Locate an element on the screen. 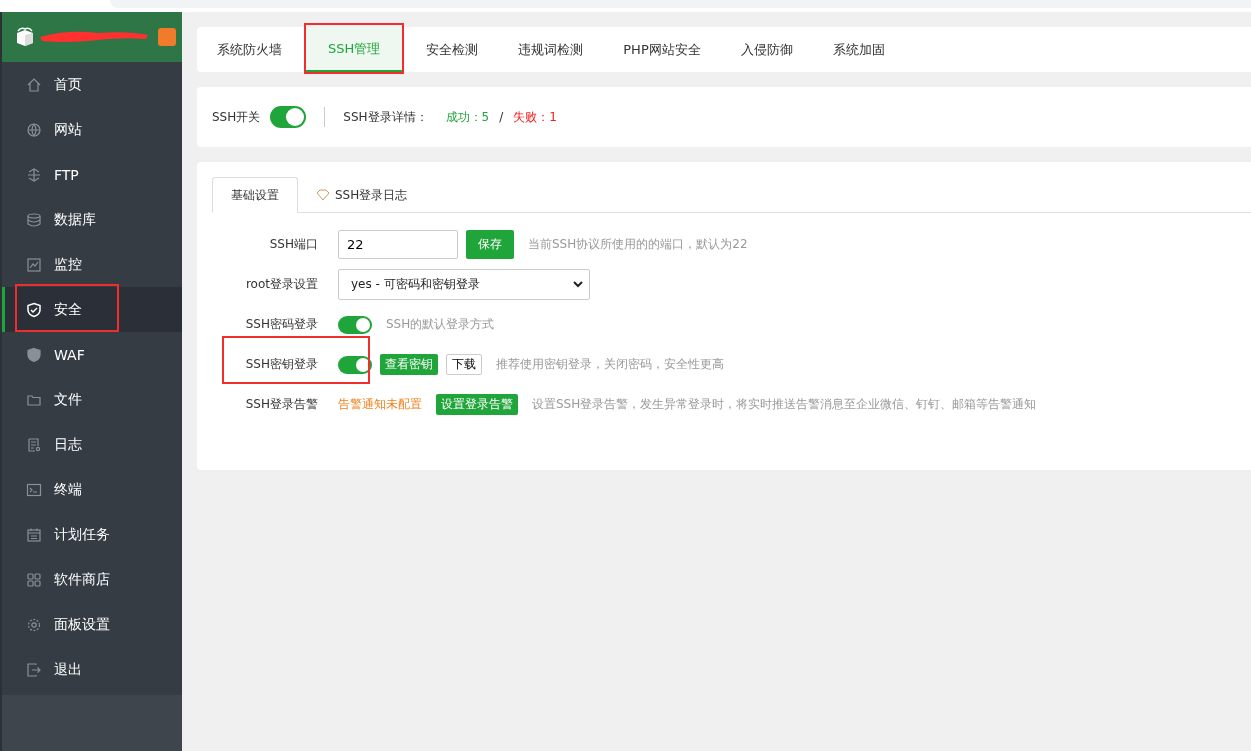 This screenshot has height=751, width=1251. setting-label: SSH密钥登录 is located at coordinates (281, 364).